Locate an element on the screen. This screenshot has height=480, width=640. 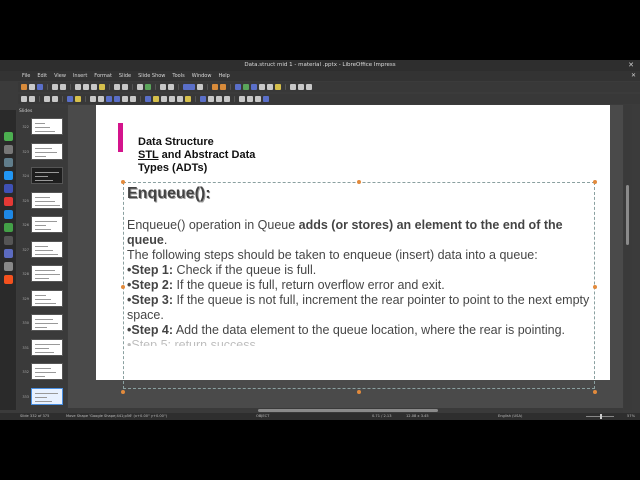
helplines-icon is located at coordinates (171, 87).